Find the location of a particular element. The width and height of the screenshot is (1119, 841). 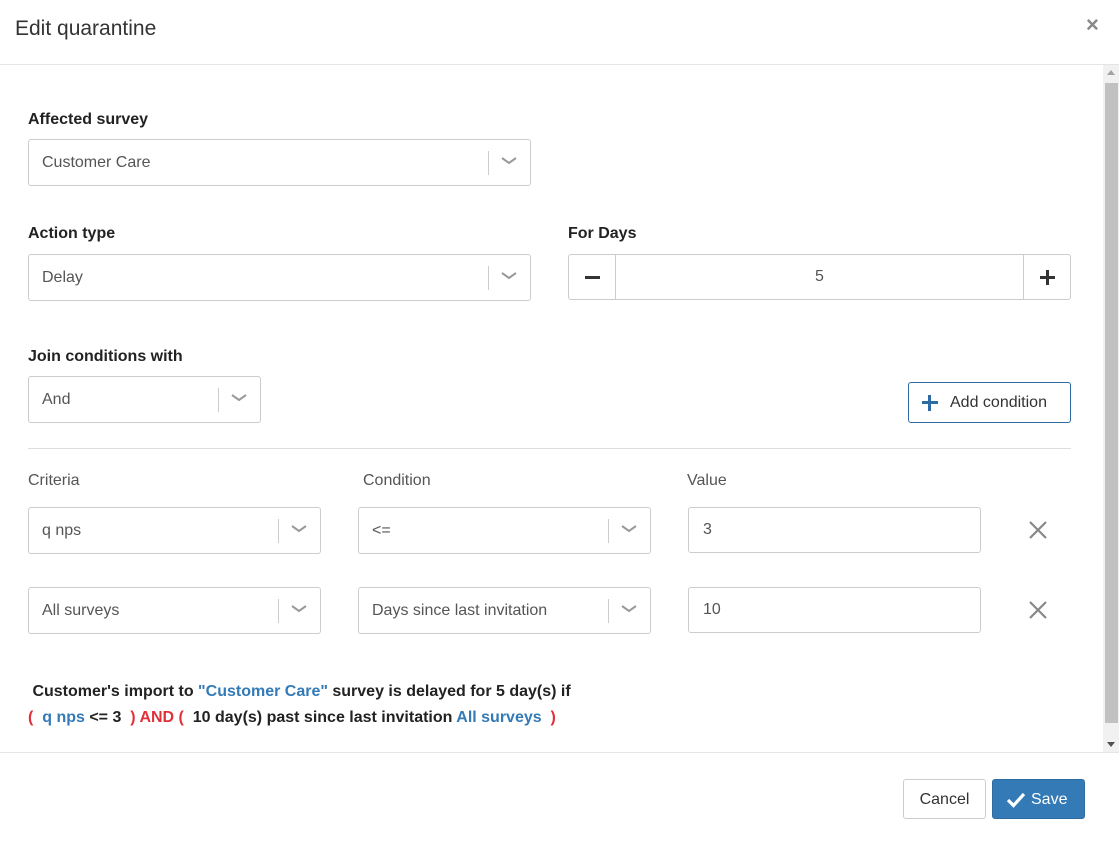

cancel-label: Cancel is located at coordinates (944, 799).